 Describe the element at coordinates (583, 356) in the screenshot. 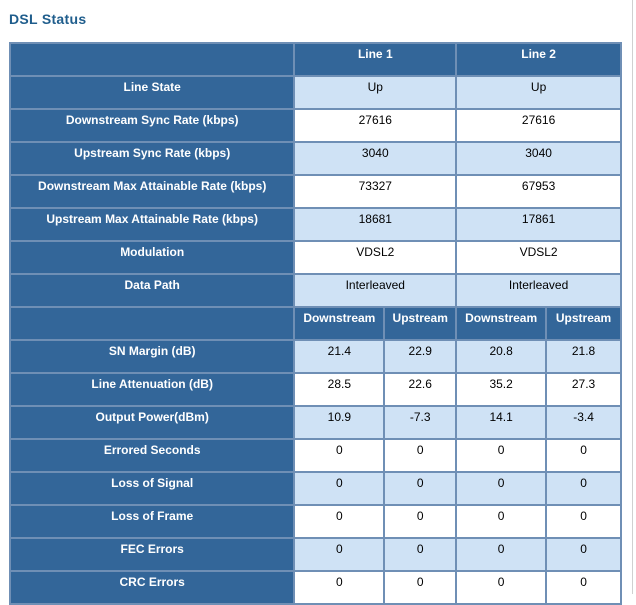

I see `stat-value: 21.8` at that location.